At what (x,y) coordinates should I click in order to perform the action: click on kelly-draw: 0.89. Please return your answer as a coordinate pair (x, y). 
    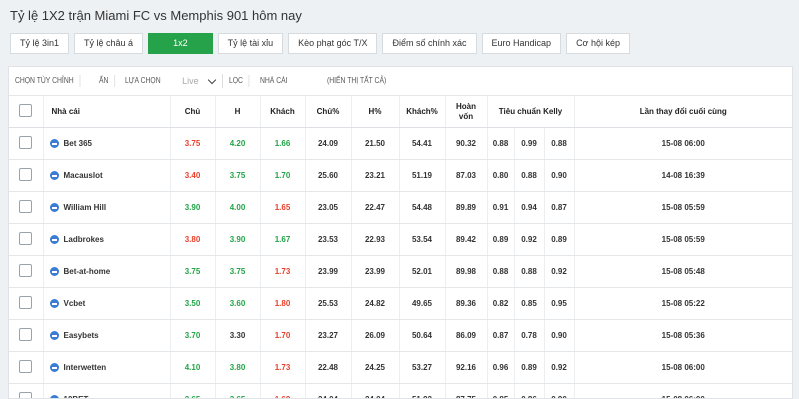
    Looking at the image, I should click on (529, 368).